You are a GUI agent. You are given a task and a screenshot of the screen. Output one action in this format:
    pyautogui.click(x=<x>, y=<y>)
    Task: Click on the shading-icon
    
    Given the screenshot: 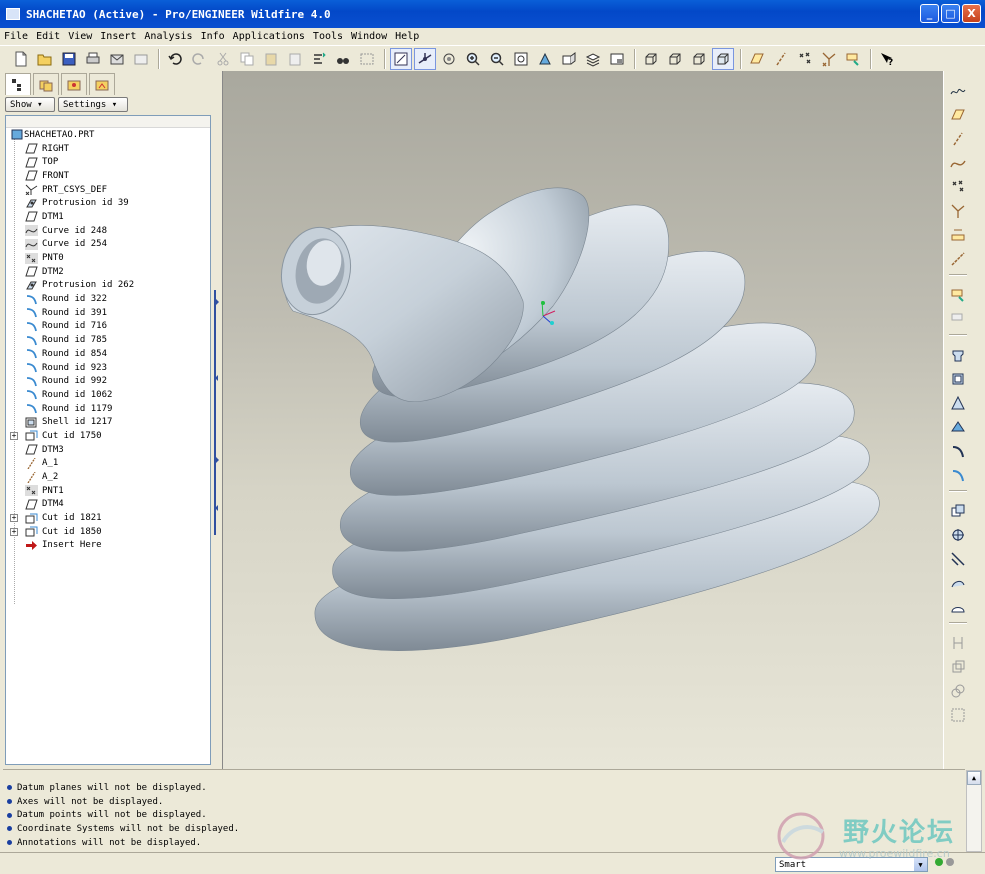 What is the action you would take?
    pyautogui.click(x=723, y=58)
    